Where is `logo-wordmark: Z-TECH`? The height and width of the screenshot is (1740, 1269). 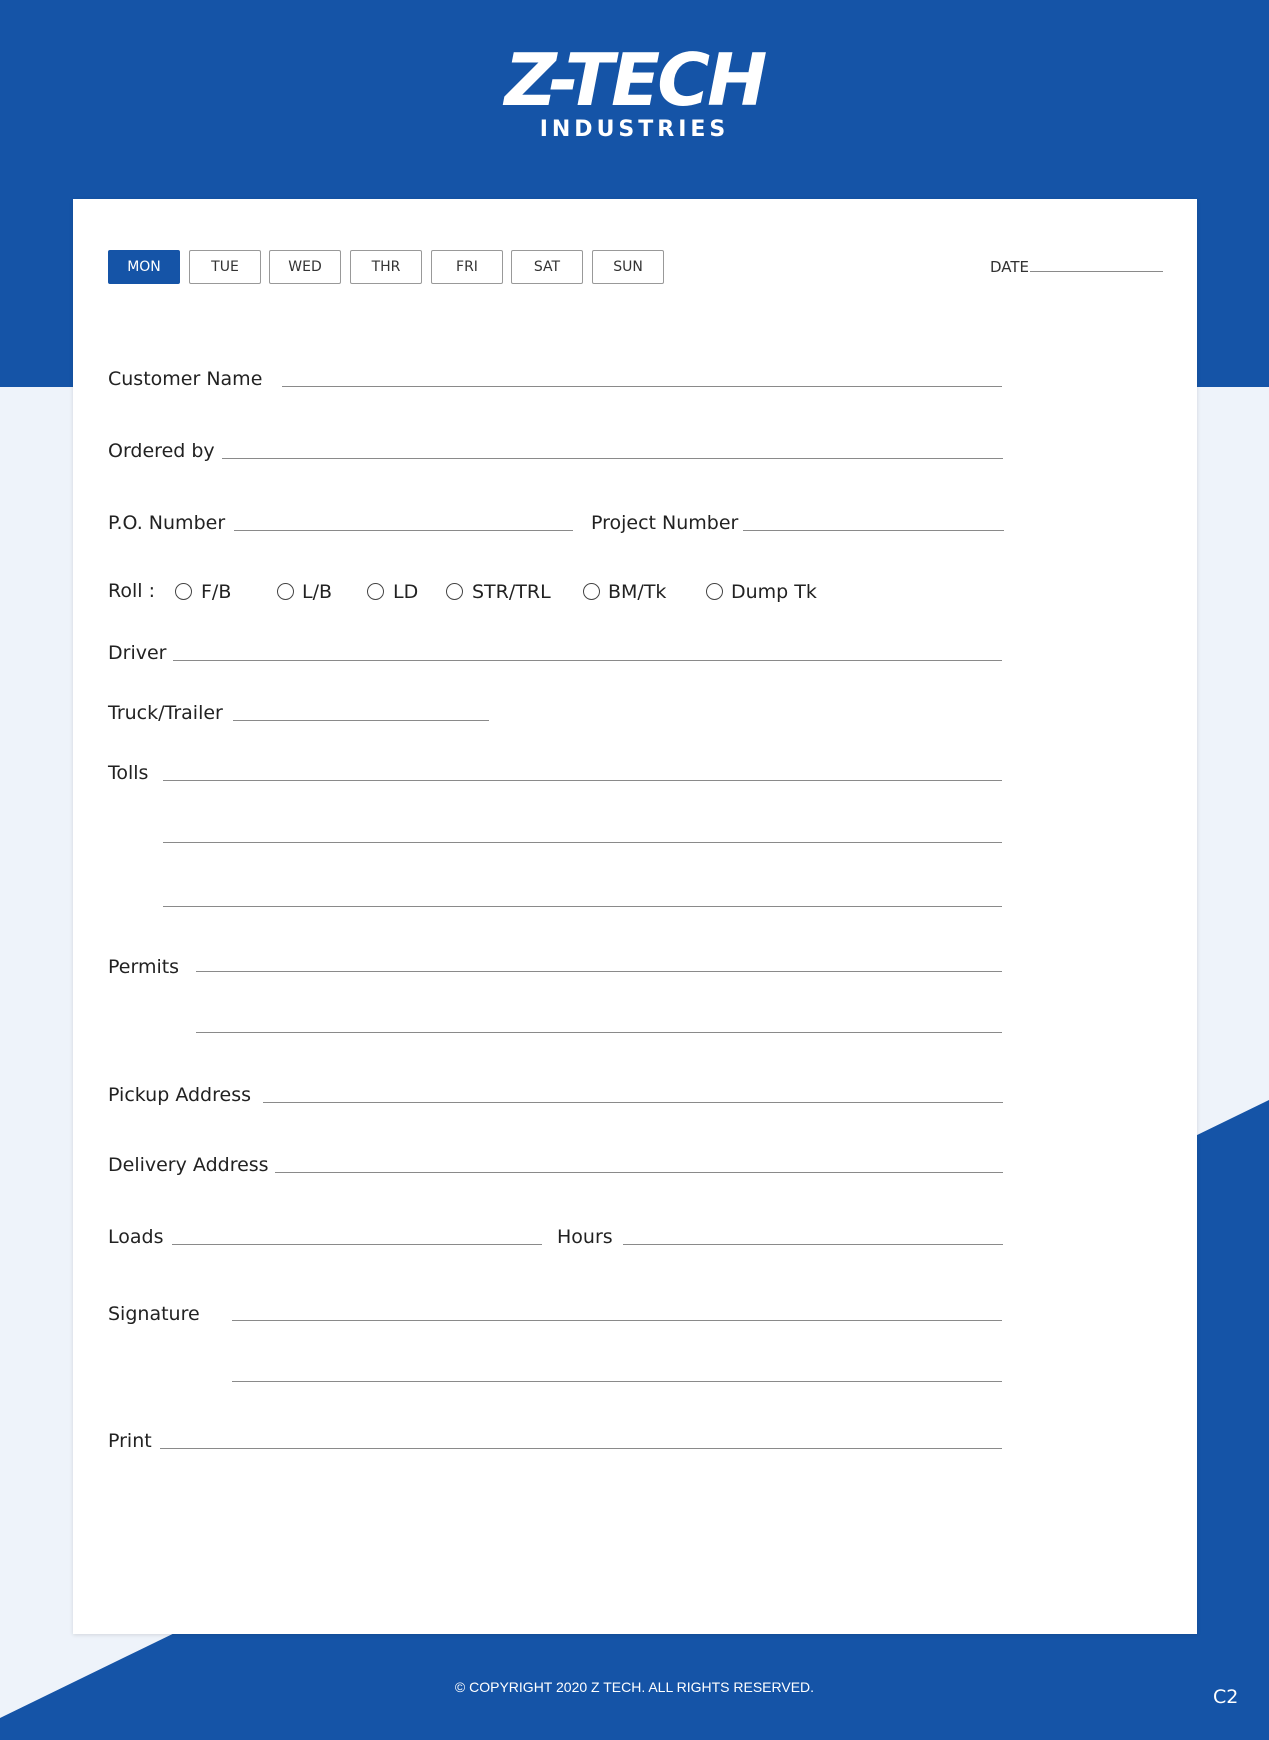
logo-wordmark: Z-TECH is located at coordinates (636, 80).